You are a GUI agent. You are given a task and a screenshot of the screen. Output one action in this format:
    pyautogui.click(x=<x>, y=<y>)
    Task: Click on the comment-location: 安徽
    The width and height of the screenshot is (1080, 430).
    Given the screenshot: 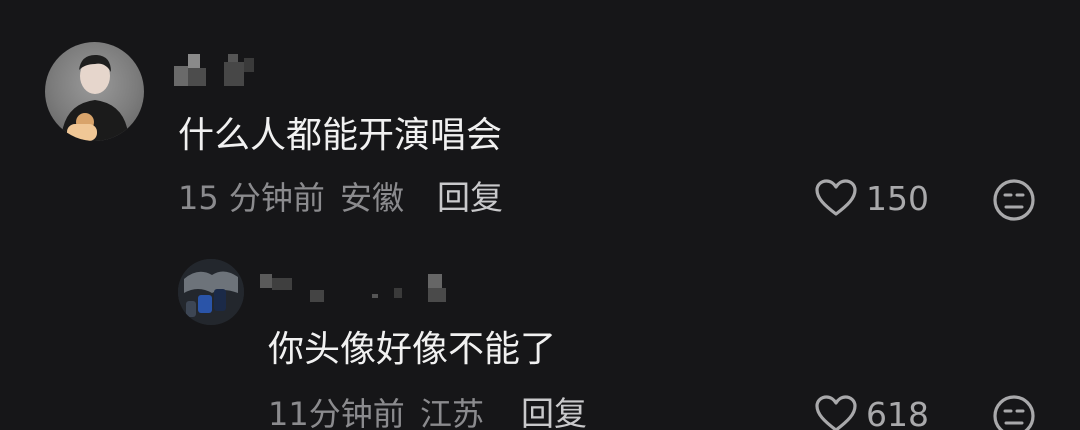 What is the action you would take?
    pyautogui.click(x=372, y=198)
    